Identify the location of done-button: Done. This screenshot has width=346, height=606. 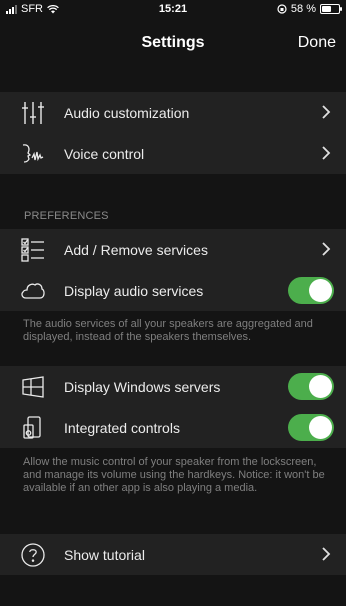
(317, 43).